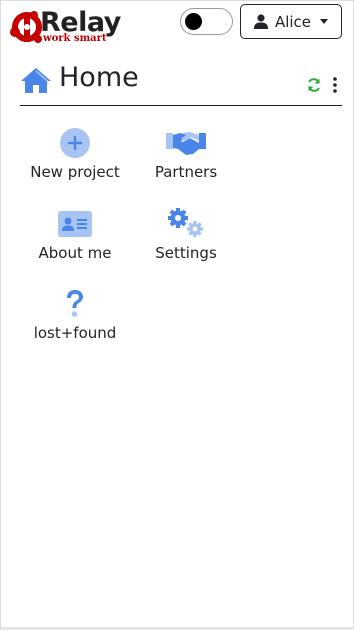 This screenshot has height=630, width=354. What do you see at coordinates (75, 333) in the screenshot?
I see `tile-label: lost+found` at bounding box center [75, 333].